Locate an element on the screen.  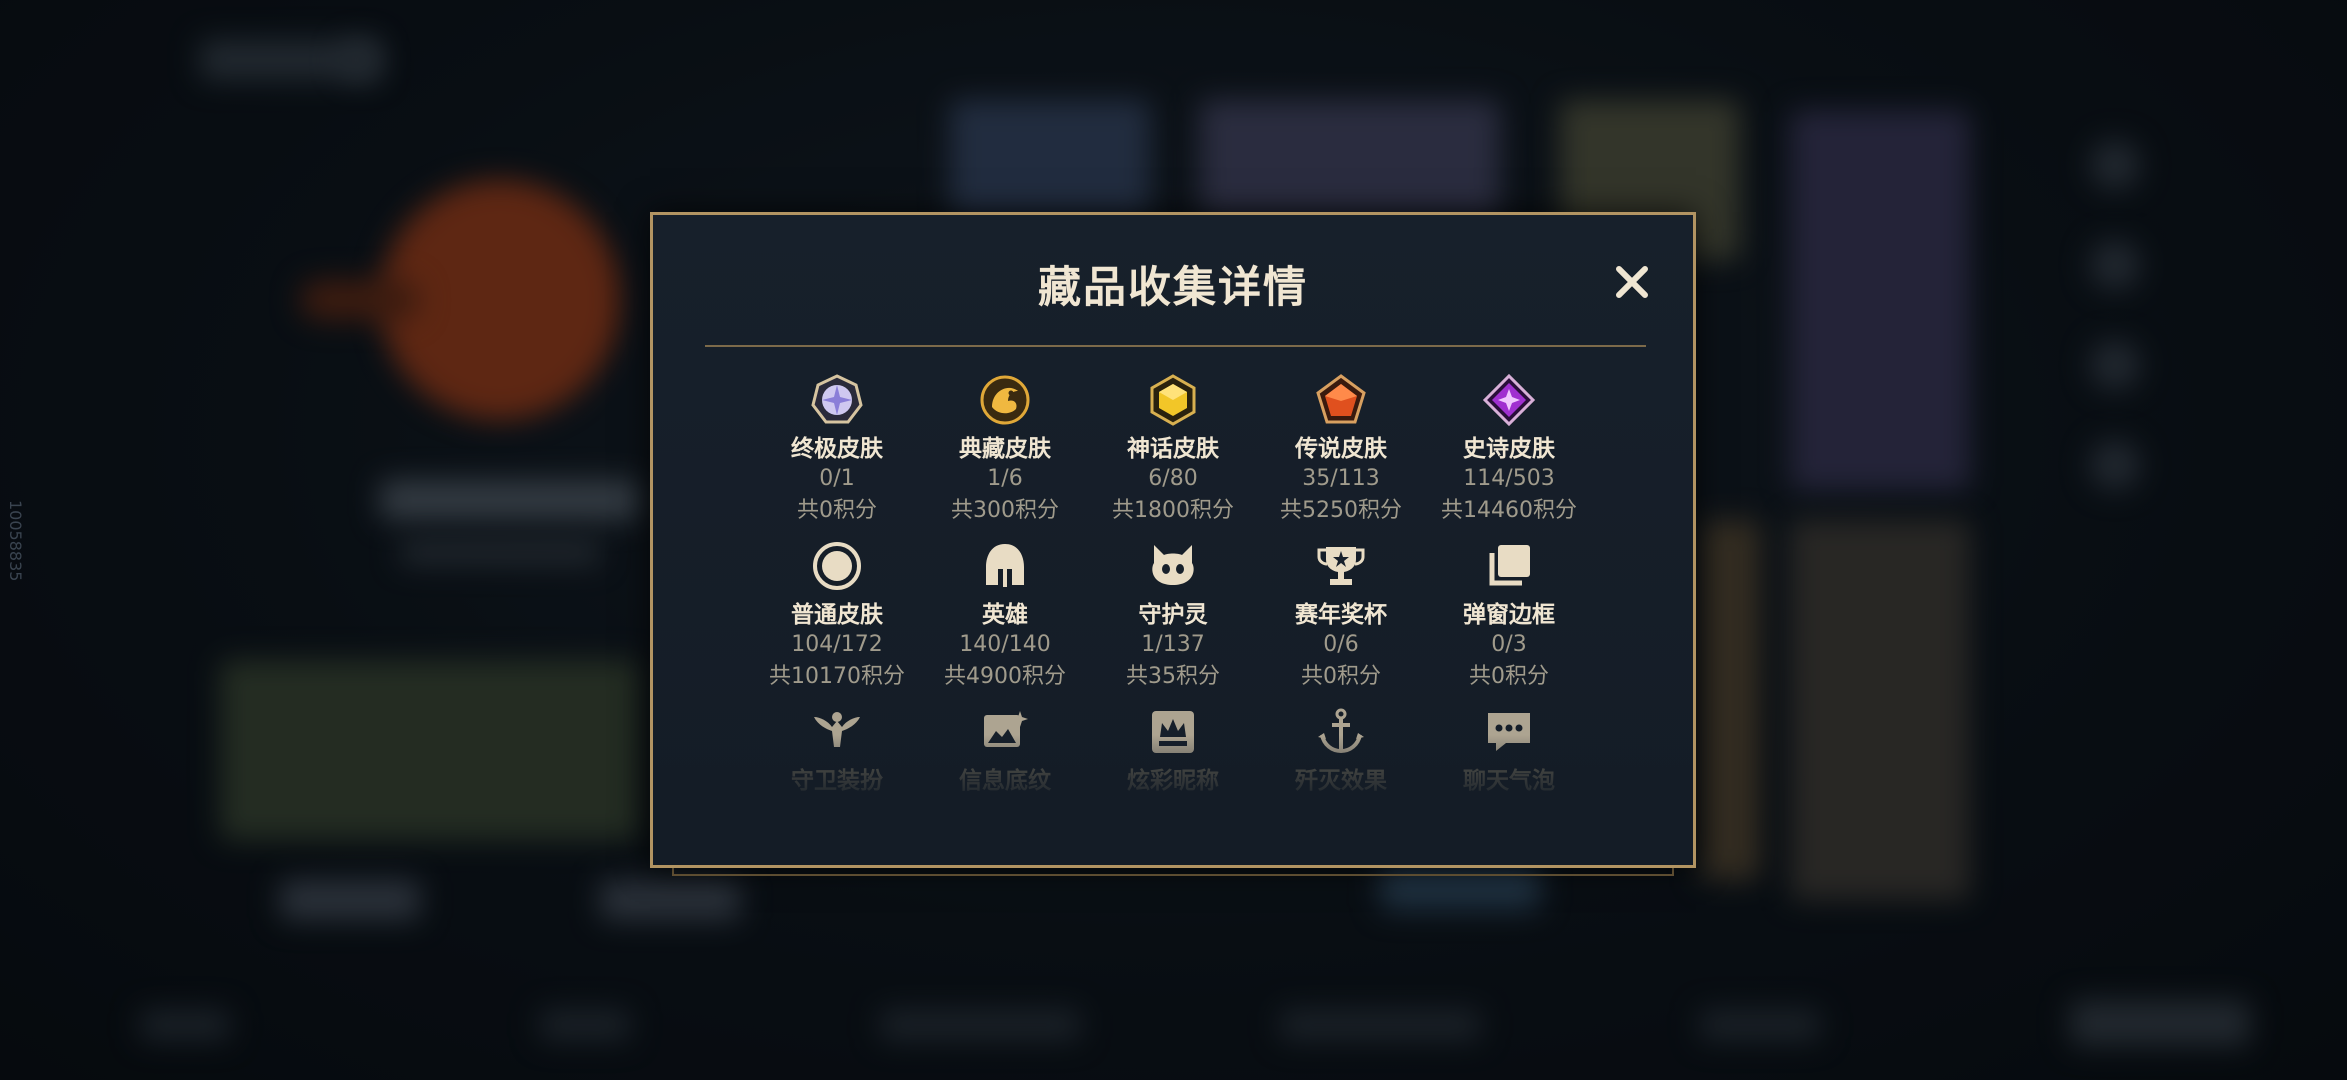
collection-item-prestige: 典藏皮肤 1/6 共300积分 is located at coordinates (1005, 450).